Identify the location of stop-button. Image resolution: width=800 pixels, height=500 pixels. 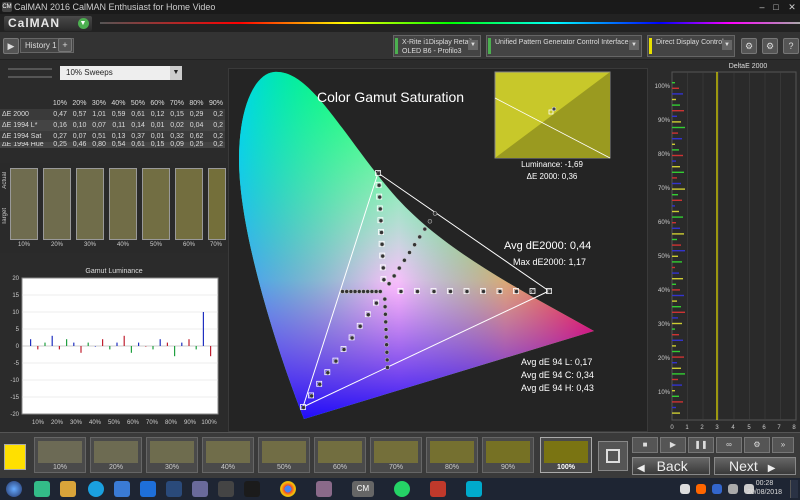
(613, 456).